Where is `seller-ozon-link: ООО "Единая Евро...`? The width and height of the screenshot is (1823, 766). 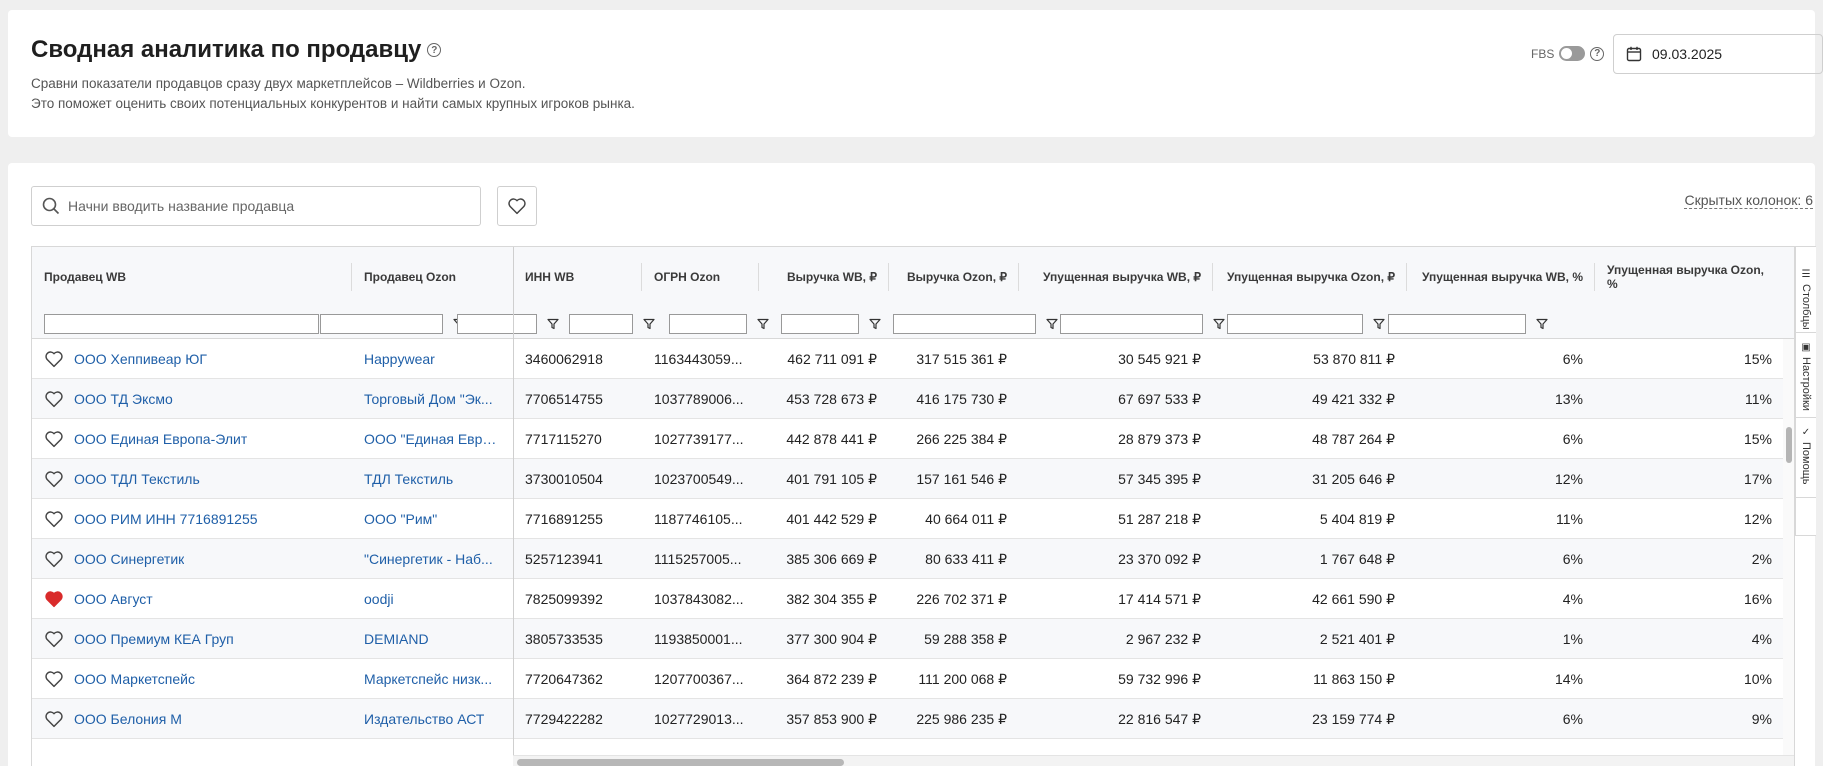 seller-ozon-link: ООО "Единая Евро... is located at coordinates (432, 439).